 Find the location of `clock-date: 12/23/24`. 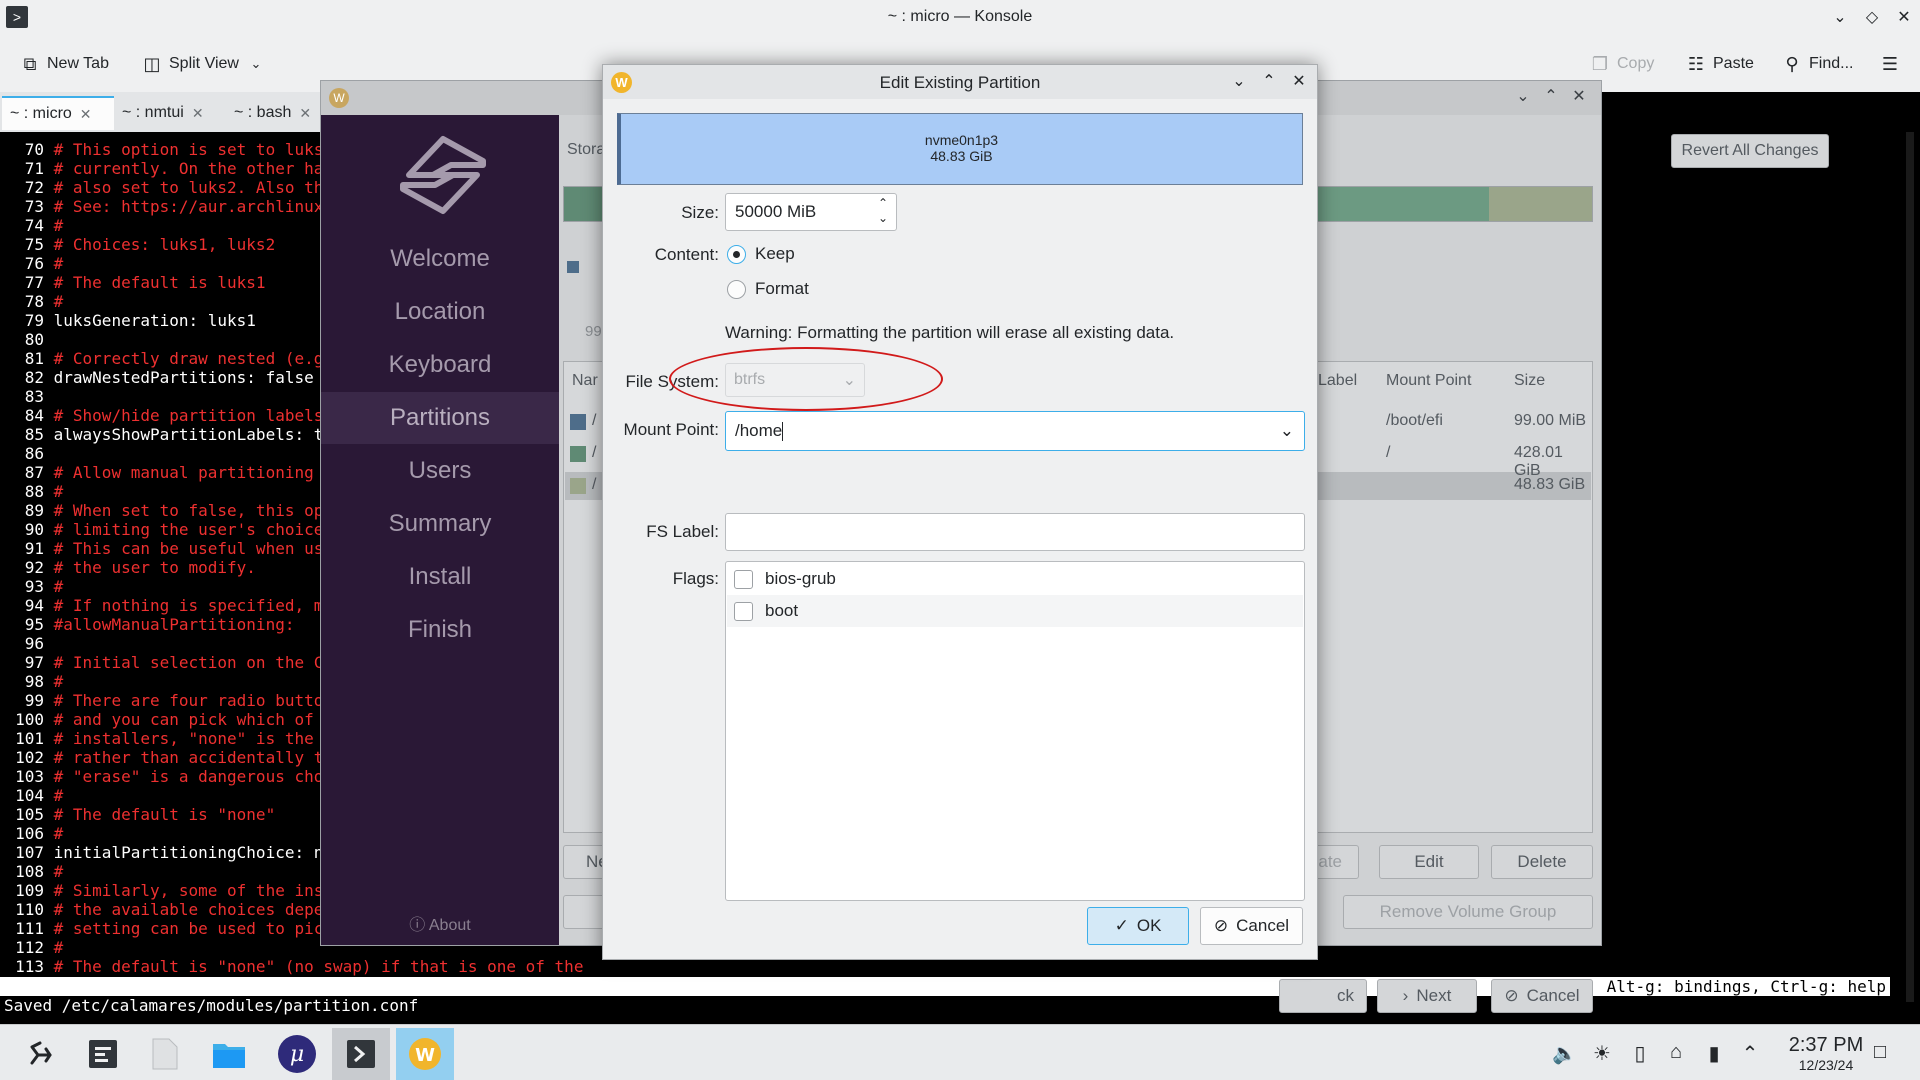

clock-date: 12/23/24 is located at coordinates (1826, 1065).